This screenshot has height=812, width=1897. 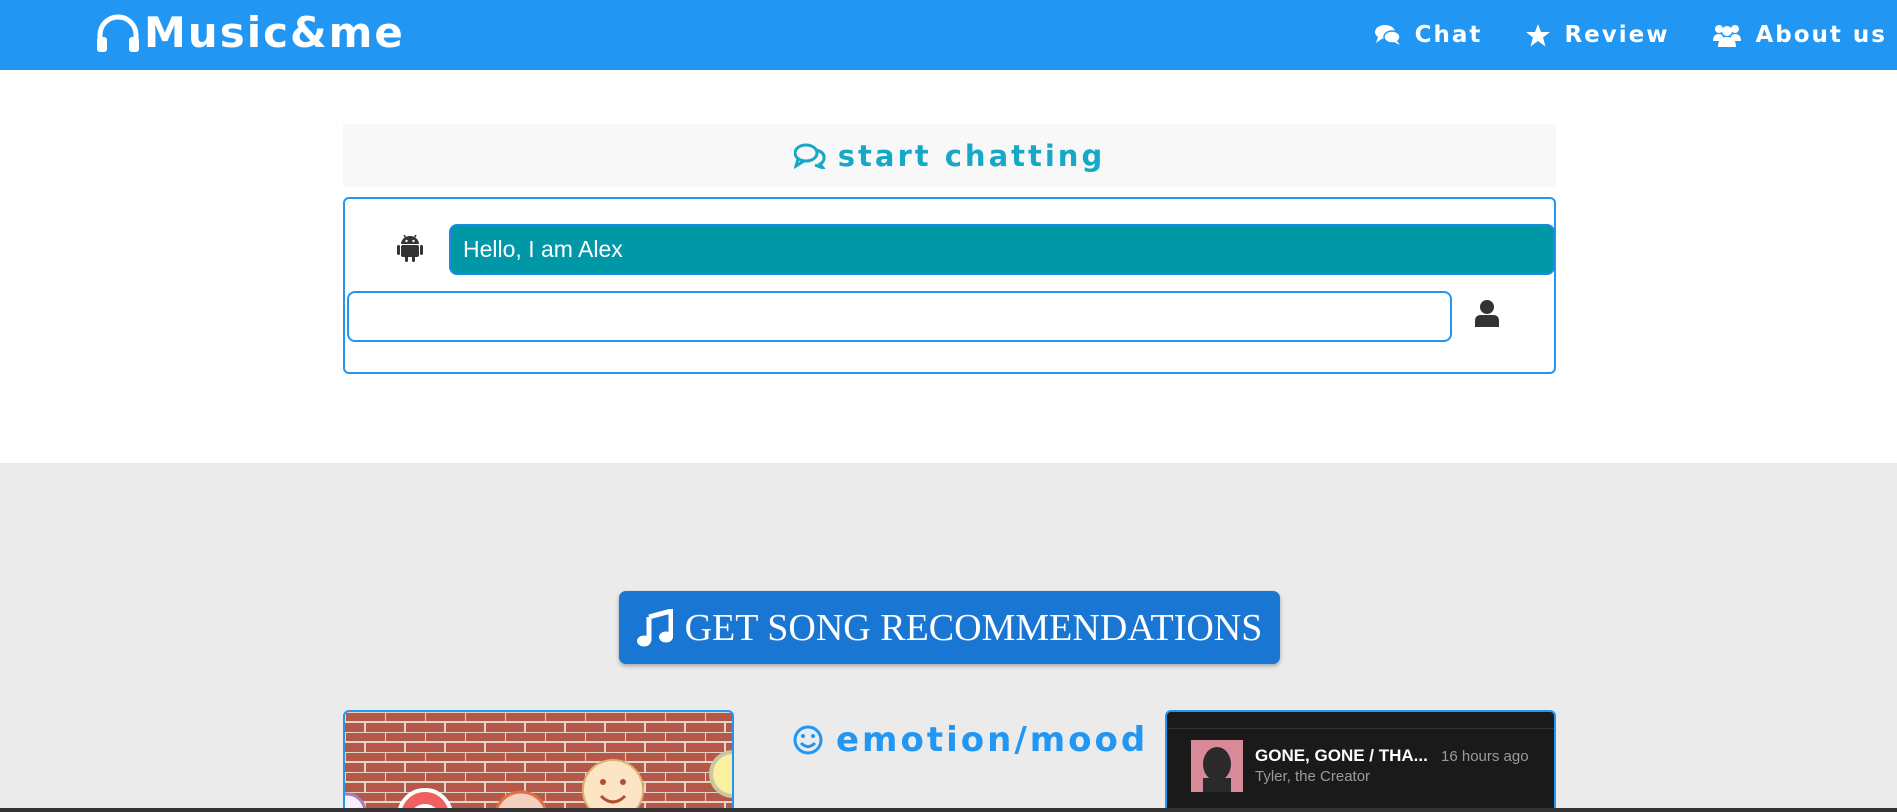 I want to click on mood-image-card, so click(x=538, y=761).